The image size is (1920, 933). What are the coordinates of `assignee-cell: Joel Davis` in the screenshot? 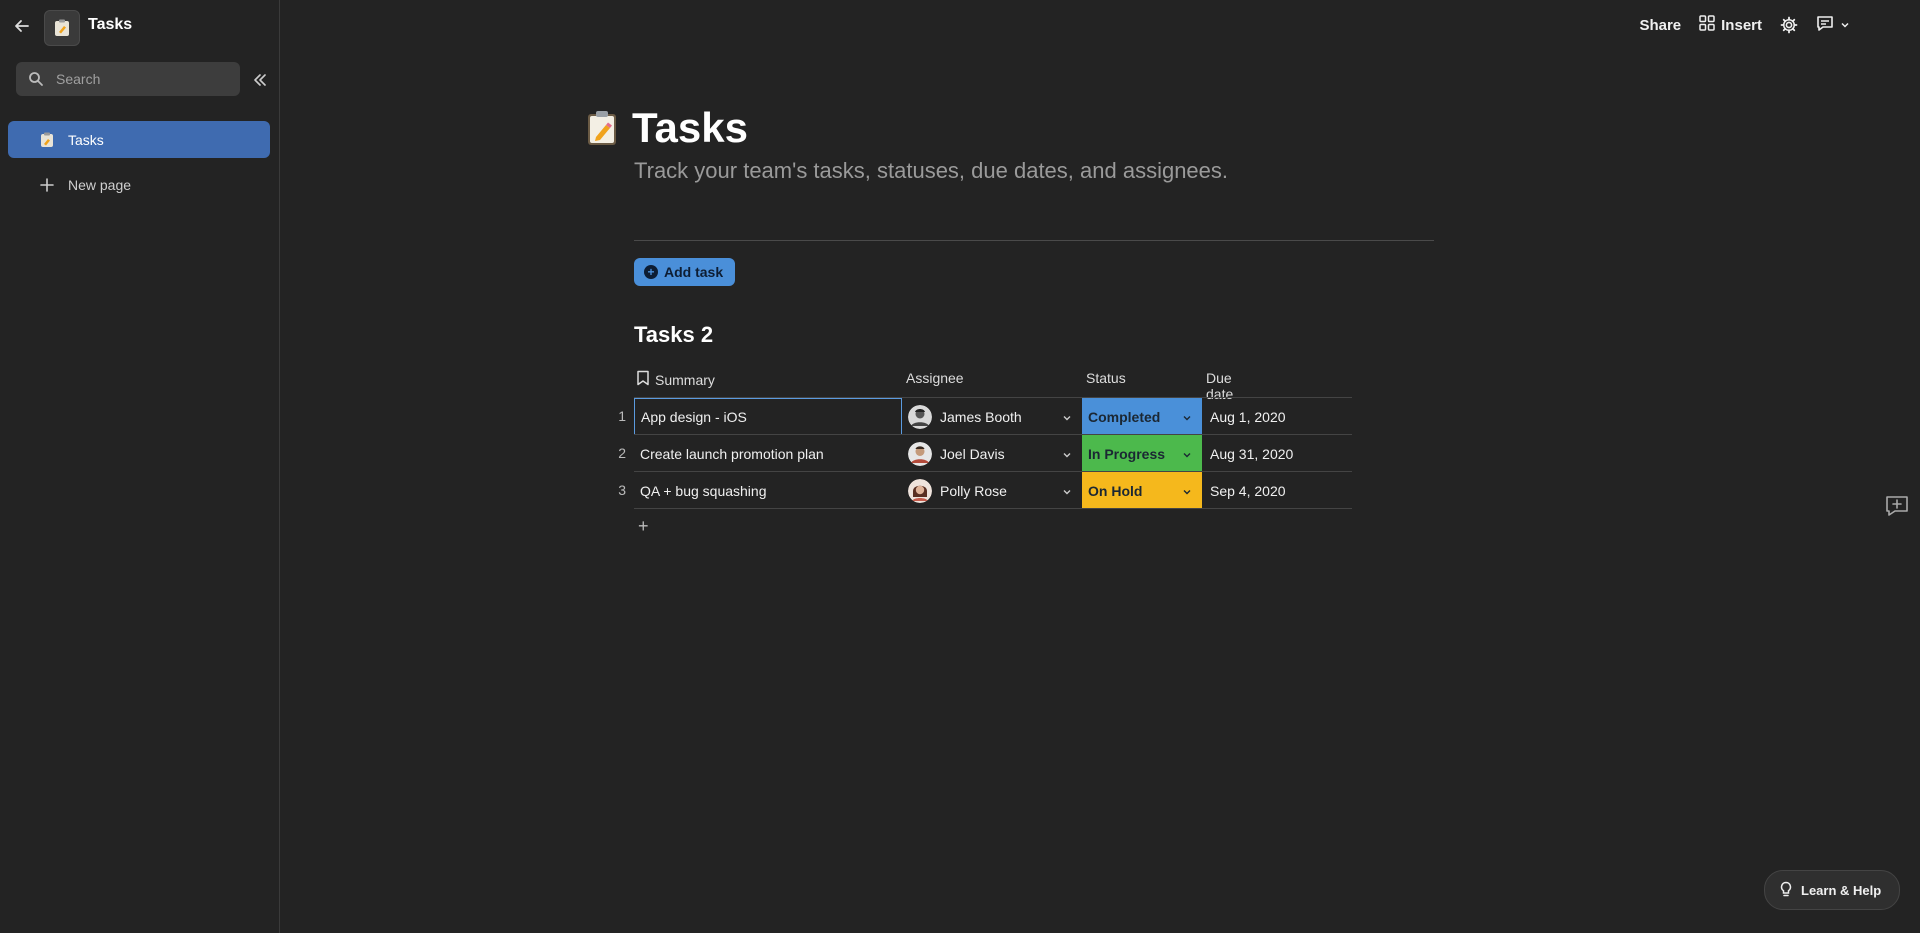 It's located at (991, 453).